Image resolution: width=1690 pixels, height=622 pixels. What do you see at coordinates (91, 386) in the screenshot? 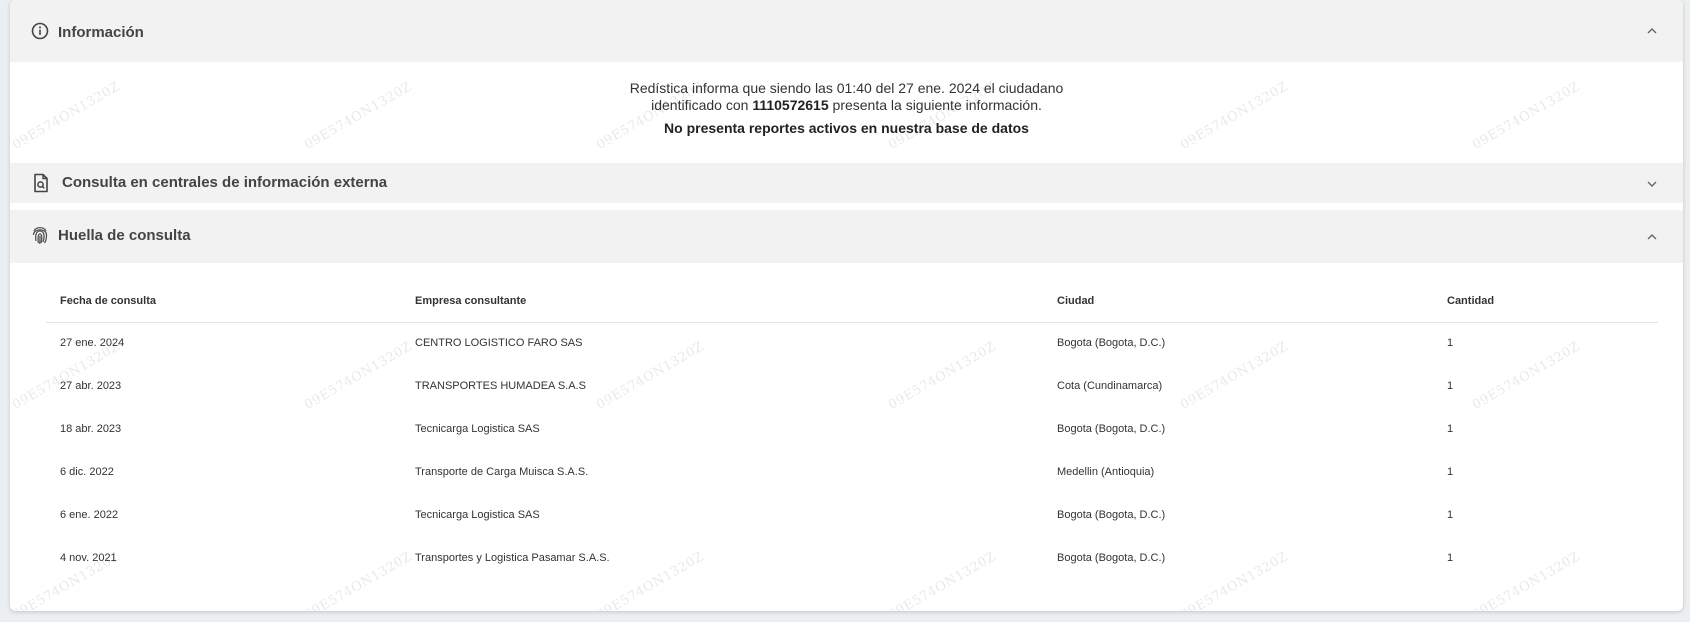
I see `cell-fecha: 27 abr. 2023` at bounding box center [91, 386].